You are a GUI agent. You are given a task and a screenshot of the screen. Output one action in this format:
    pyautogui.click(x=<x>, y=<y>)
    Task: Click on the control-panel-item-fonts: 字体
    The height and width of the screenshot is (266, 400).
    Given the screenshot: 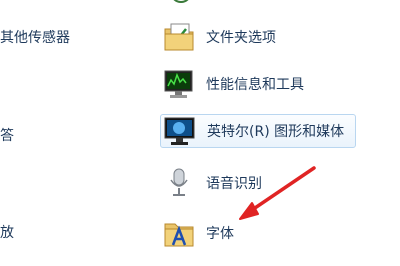 What is the action you would take?
    pyautogui.click(x=258, y=233)
    